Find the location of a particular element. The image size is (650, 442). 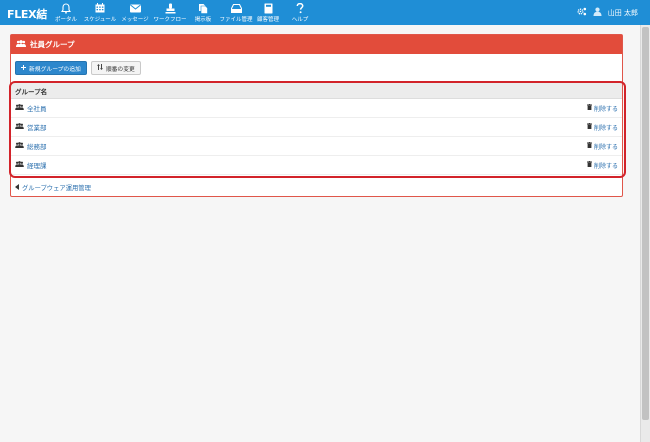

nav-message: メッセージ is located at coordinates (135, 12).